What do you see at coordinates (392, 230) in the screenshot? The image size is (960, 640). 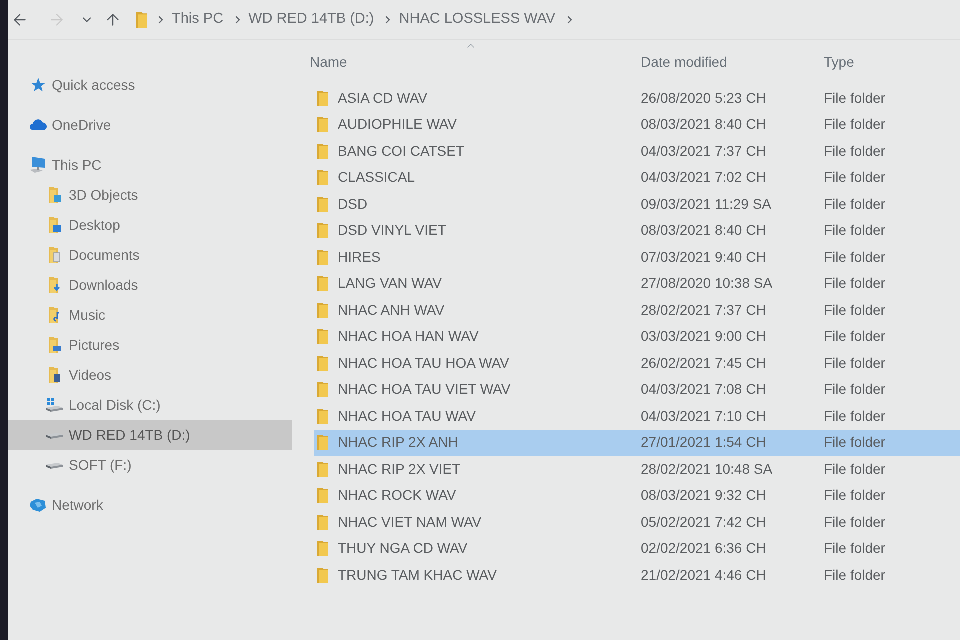 I see `folder-name: DSD VINYL VIET` at bounding box center [392, 230].